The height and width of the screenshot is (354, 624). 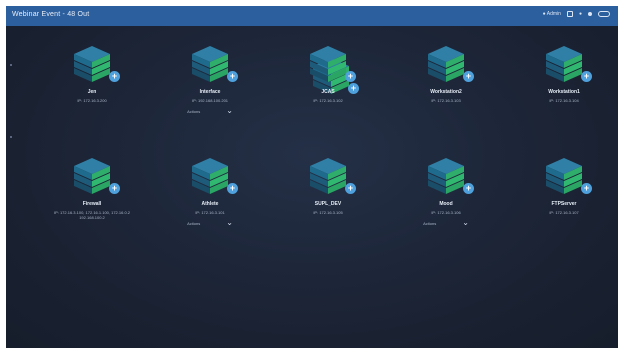 I want to click on window-title: Webinar Event - 48 Out, so click(x=51, y=14).